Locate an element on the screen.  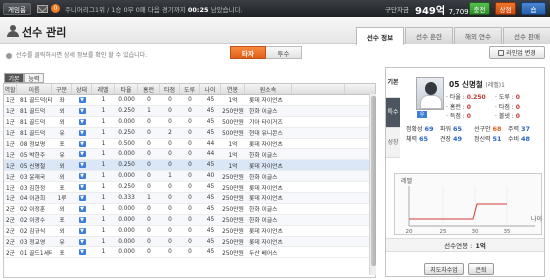
stat-item: · 볼넷 : 0 is located at coordinates (507, 116).